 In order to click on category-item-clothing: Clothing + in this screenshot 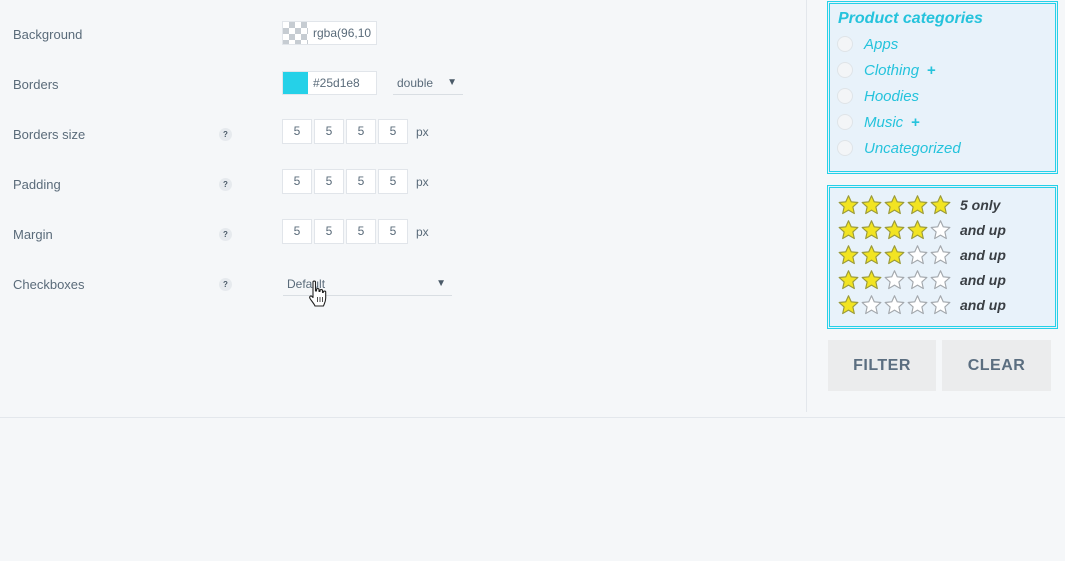, I will do `click(886, 70)`.